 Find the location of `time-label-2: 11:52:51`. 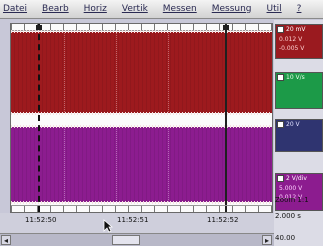

time-label-2: 11:52:51 is located at coordinates (133, 220).